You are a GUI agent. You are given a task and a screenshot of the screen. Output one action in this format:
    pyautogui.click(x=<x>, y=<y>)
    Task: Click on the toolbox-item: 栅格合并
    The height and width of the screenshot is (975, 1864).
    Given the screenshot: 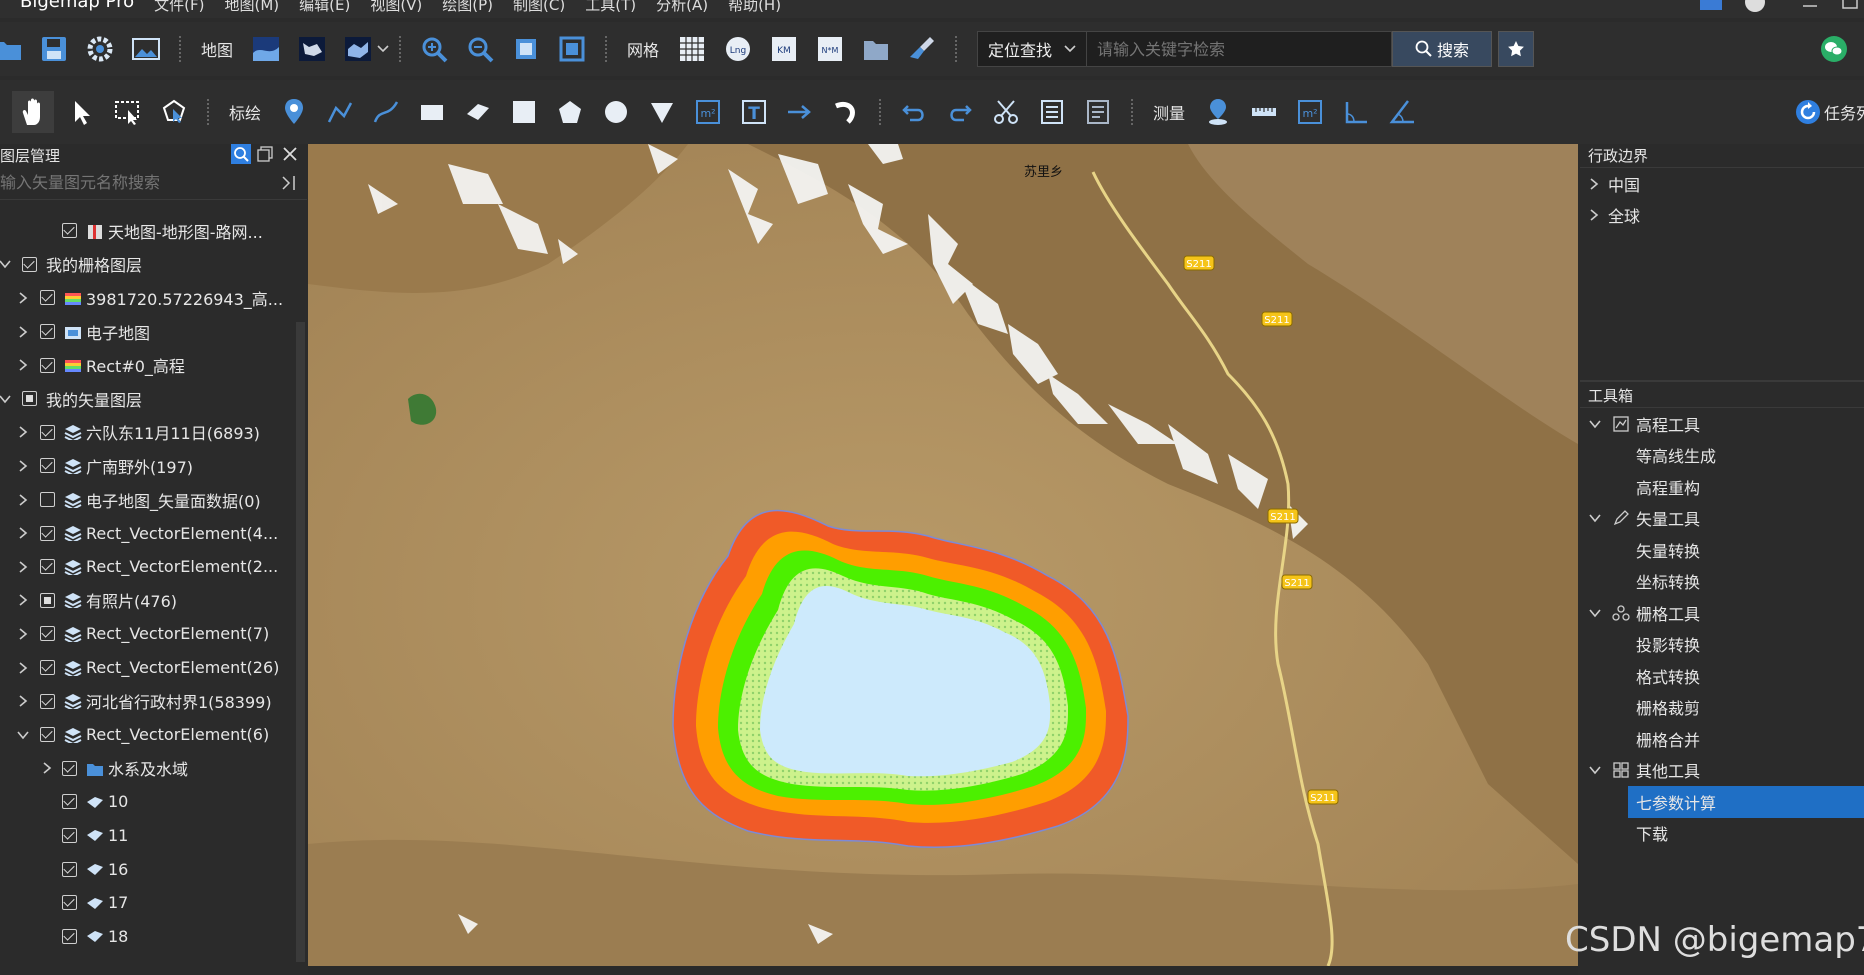 What is the action you would take?
    pyautogui.click(x=1722, y=739)
    